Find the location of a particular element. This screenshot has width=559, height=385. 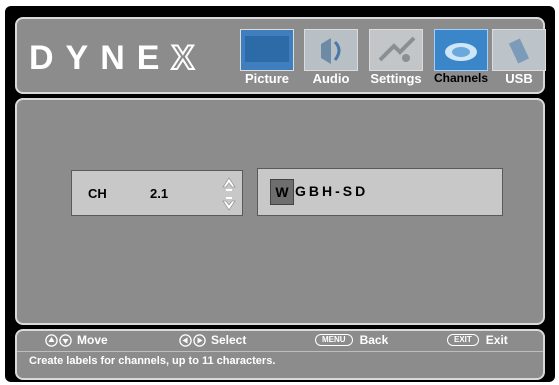

hint-move: Move is located at coordinates (76, 340).